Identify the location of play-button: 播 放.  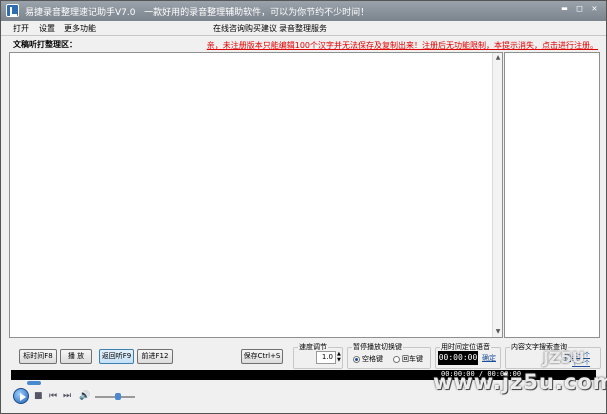
(76, 356).